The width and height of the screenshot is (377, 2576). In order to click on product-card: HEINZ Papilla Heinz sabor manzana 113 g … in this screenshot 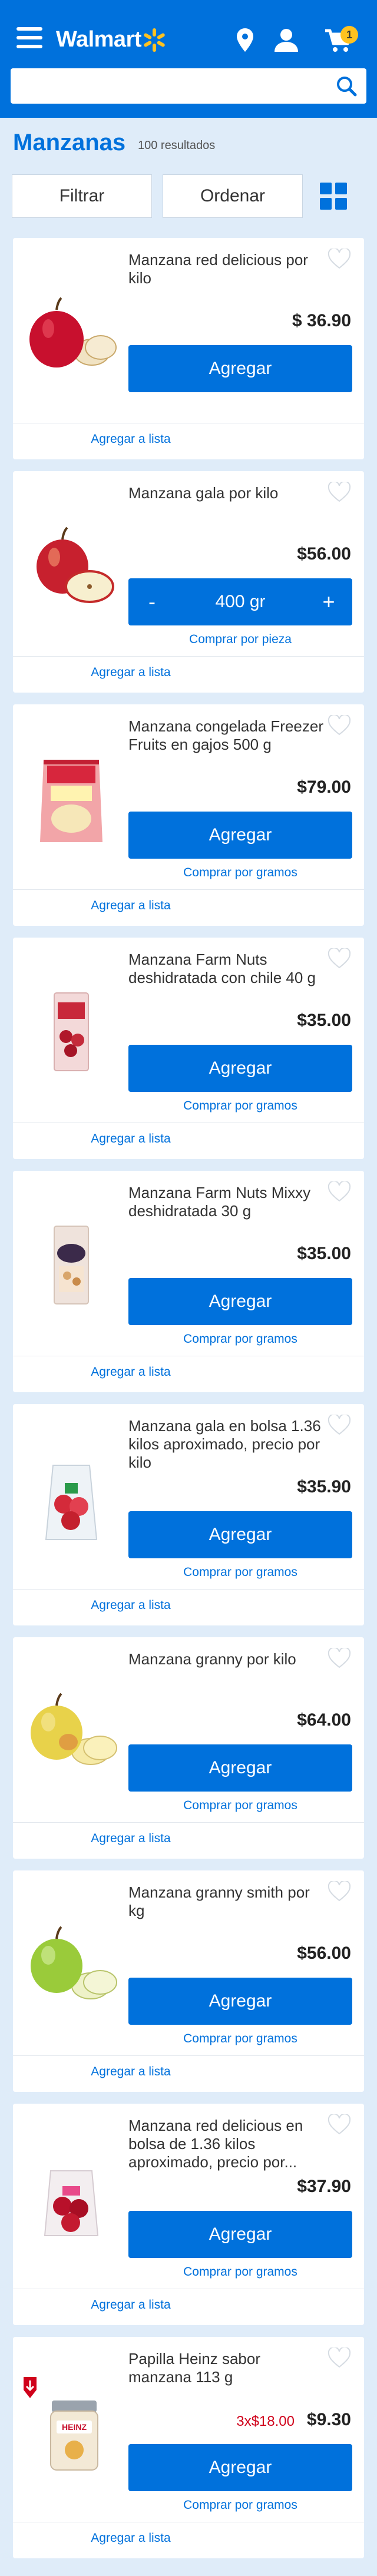, I will do `click(188, 2447)`.